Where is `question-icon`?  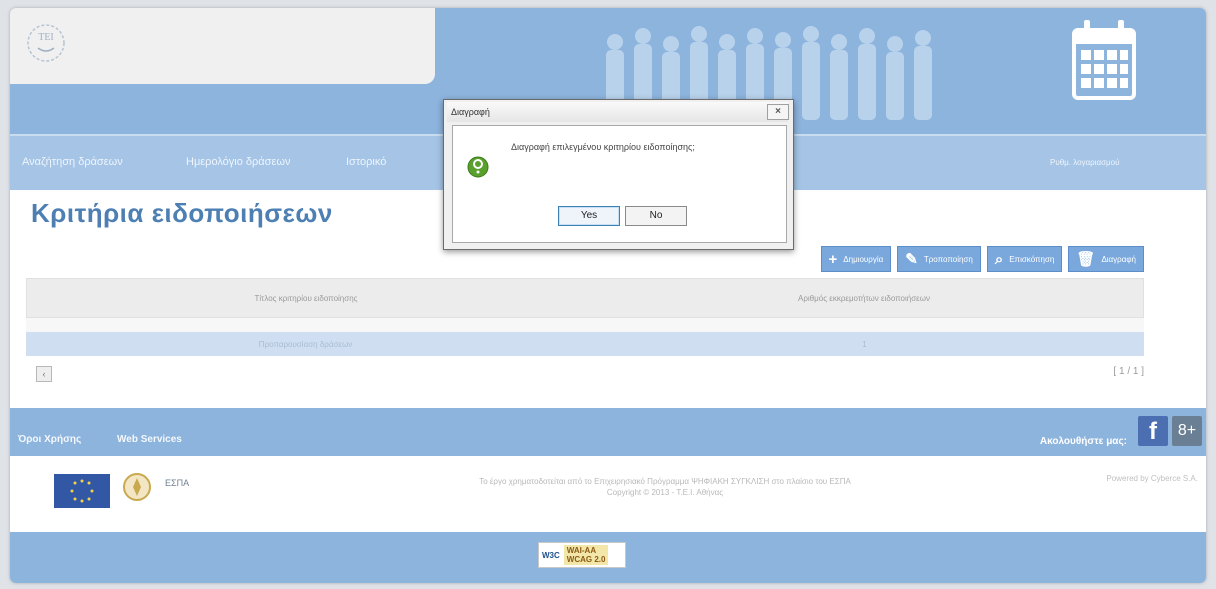 question-icon is located at coordinates (478, 167).